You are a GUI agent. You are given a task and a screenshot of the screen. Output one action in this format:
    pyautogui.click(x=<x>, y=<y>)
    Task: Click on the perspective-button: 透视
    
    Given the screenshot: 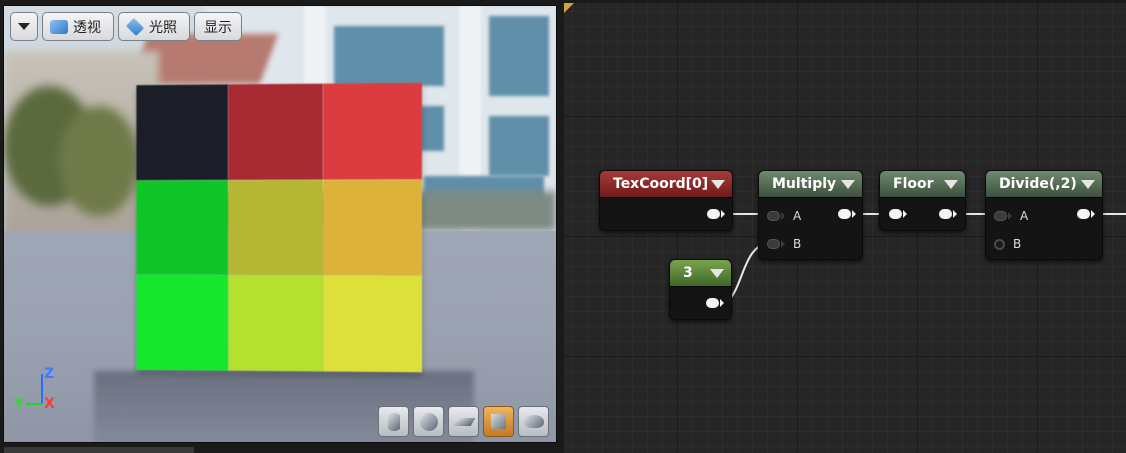 What is the action you would take?
    pyautogui.click(x=78, y=26)
    